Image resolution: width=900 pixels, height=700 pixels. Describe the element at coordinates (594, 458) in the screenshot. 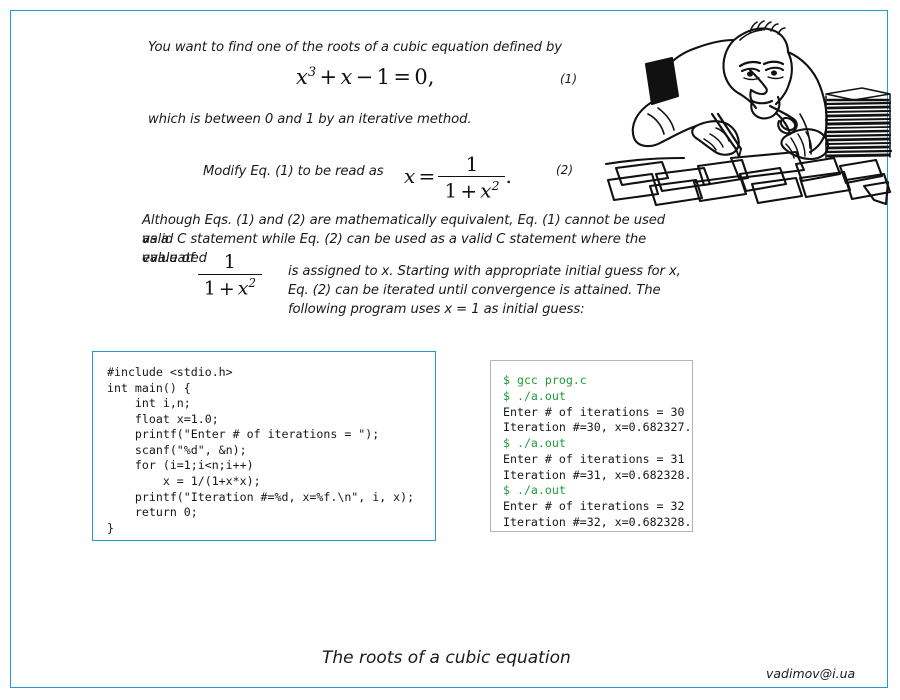

I see `terminal-line-5: Enter # of iterations = 31` at that location.